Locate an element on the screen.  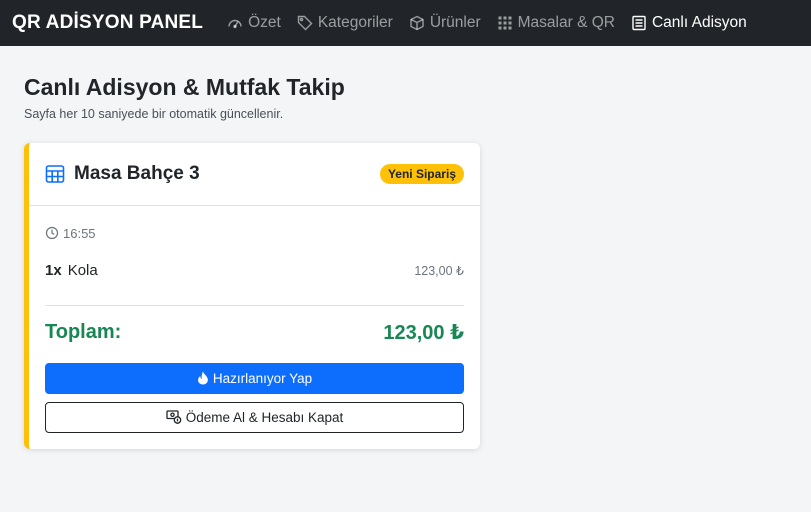
table-name: Masa Bahçe 3 is located at coordinates (137, 173).